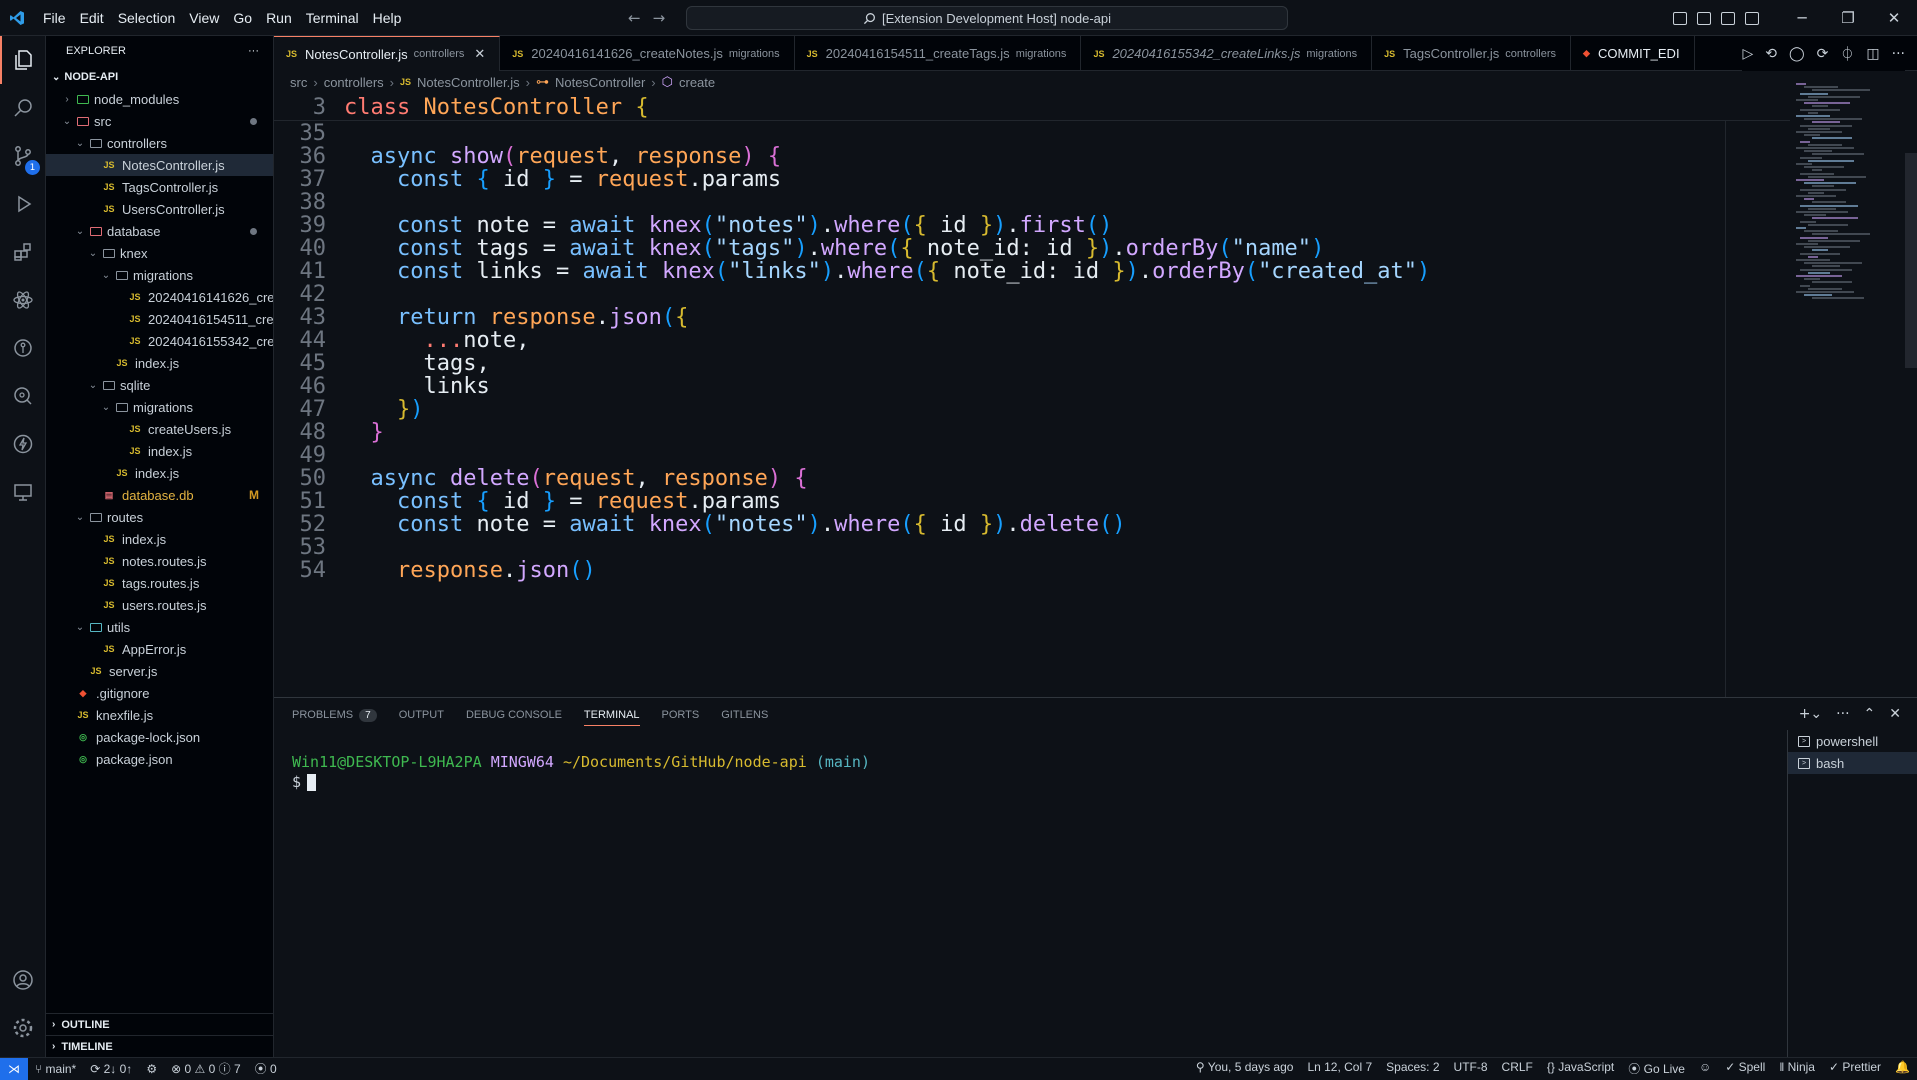  What do you see at coordinates (1747, 54) in the screenshot?
I see `run-icon: ▷` at bounding box center [1747, 54].